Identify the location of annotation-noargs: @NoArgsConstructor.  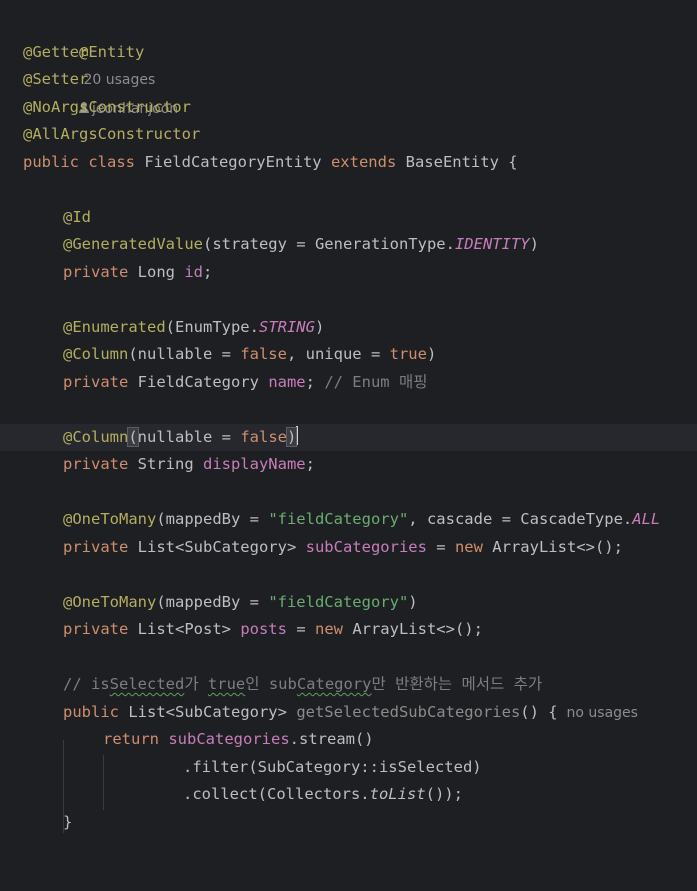
(107, 106).